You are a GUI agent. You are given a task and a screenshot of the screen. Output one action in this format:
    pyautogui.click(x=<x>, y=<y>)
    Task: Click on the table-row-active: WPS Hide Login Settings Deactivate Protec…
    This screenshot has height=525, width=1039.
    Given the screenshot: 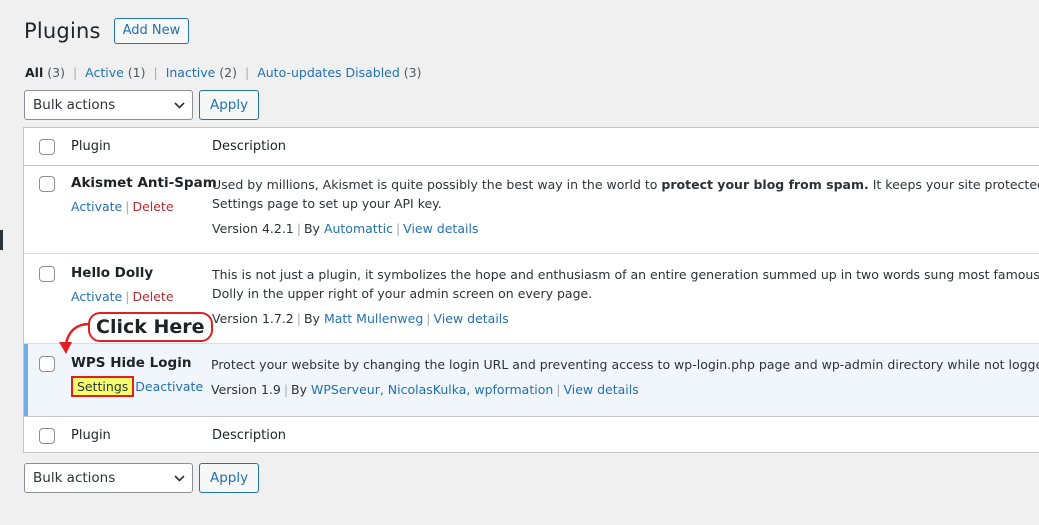 What is the action you would take?
    pyautogui.click(x=531, y=380)
    